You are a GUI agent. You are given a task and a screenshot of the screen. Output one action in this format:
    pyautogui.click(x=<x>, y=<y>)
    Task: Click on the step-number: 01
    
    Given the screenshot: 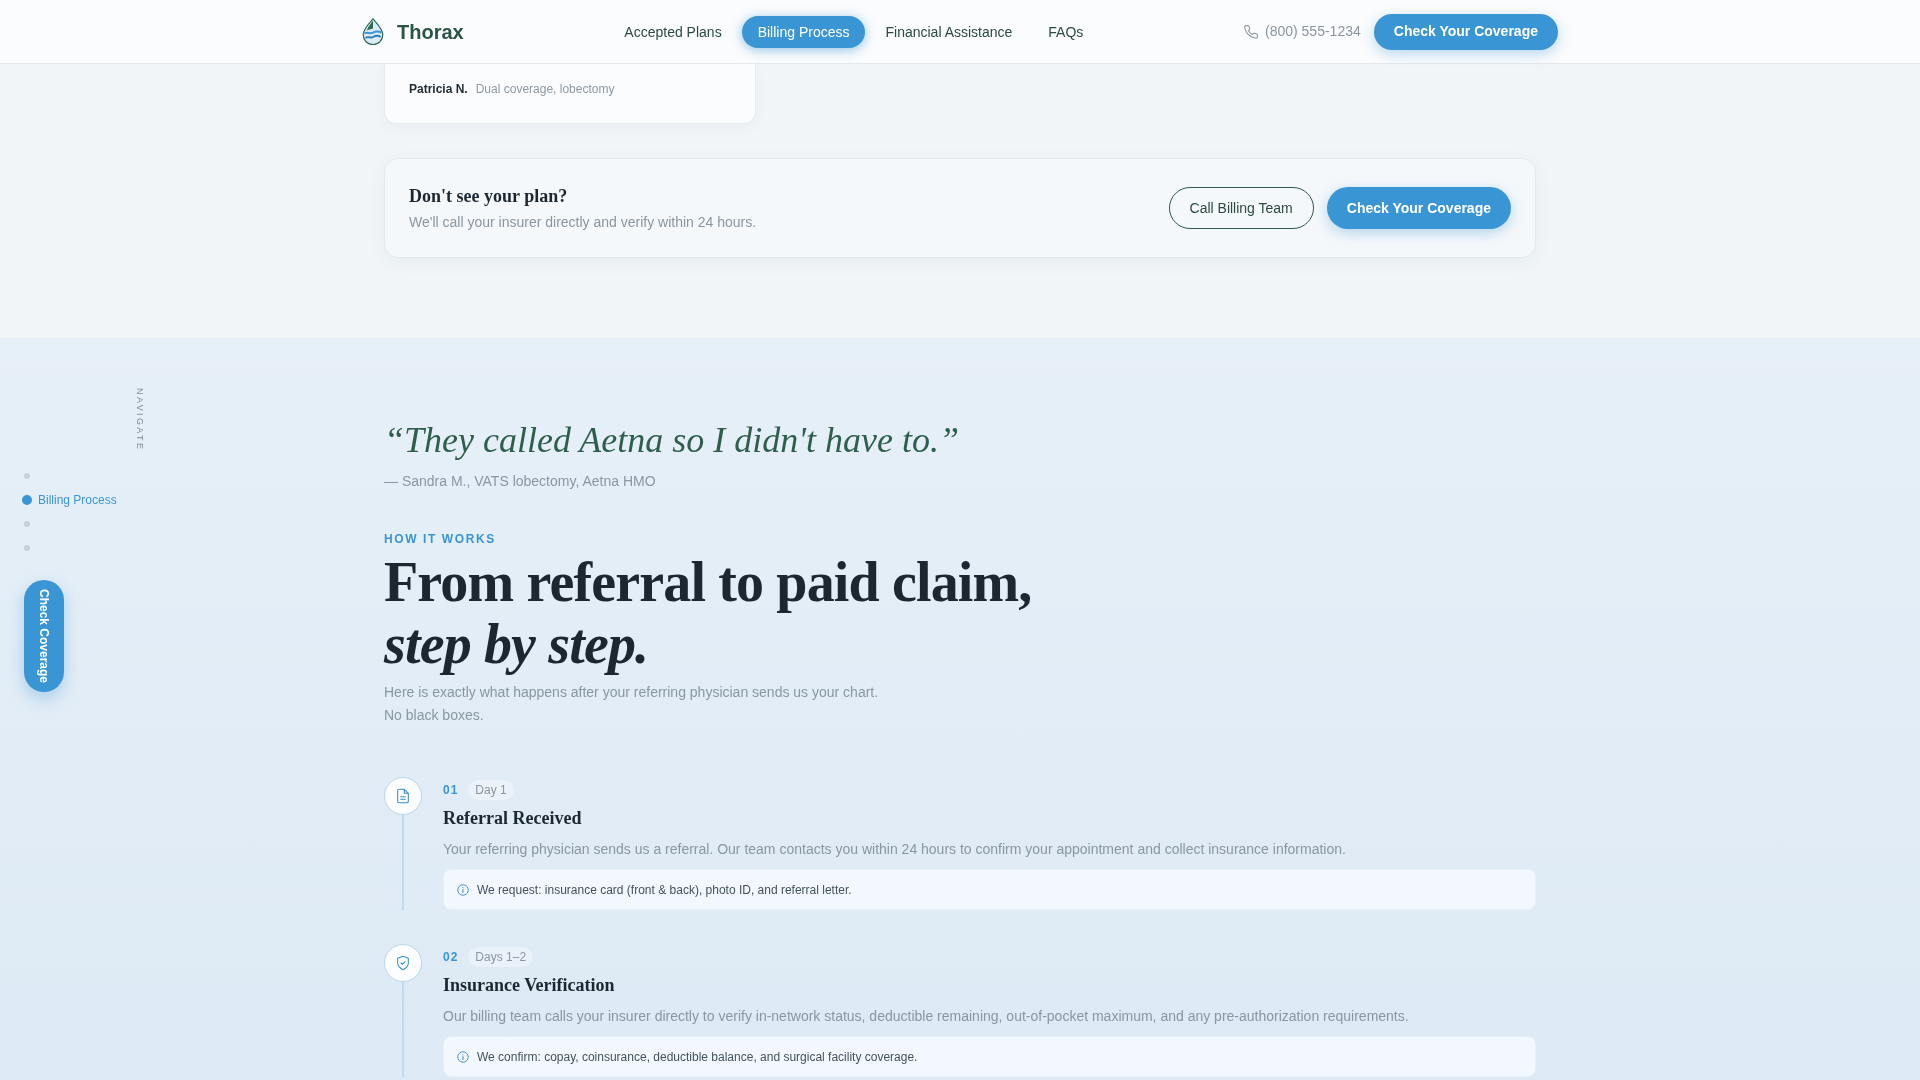 What is the action you would take?
    pyautogui.click(x=451, y=790)
    